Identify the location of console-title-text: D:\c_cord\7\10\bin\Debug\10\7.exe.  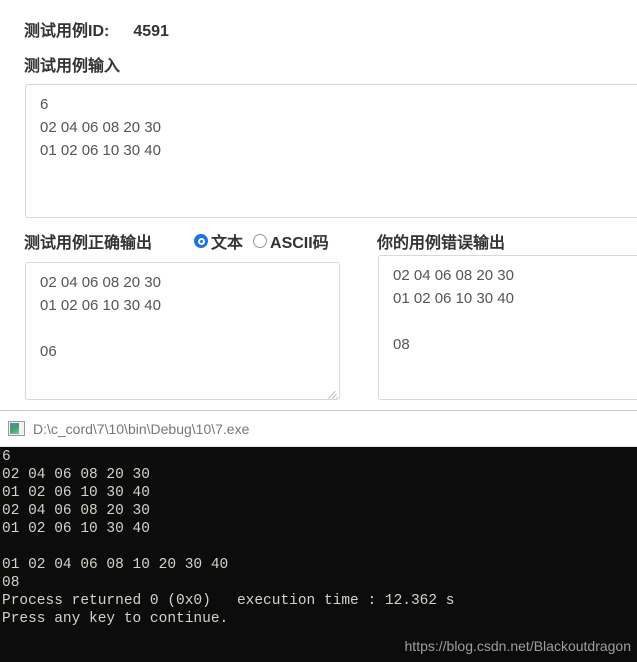
(141, 428).